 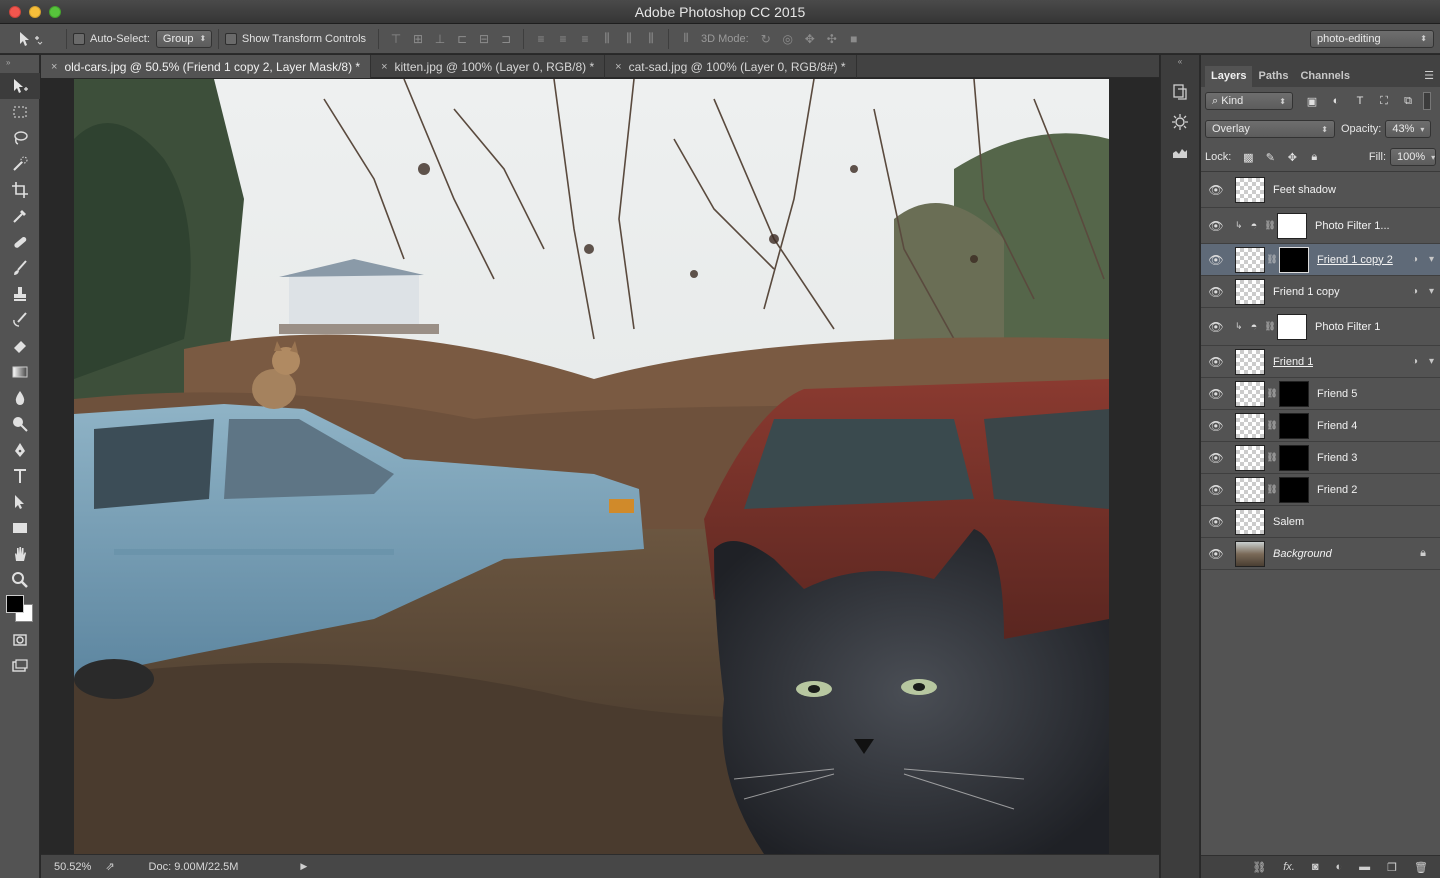 I want to click on tab-paths: Paths, so click(x=1273, y=76).